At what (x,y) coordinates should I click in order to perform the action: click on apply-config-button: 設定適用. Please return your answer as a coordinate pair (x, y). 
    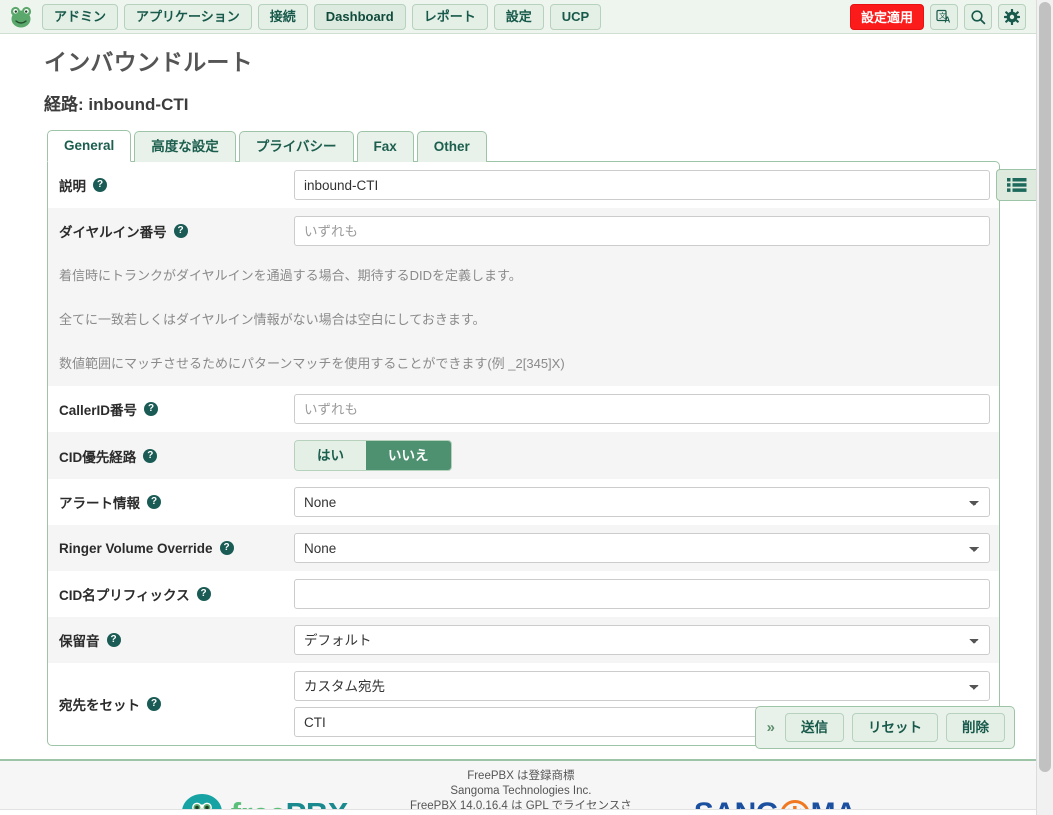
    Looking at the image, I should click on (886, 16).